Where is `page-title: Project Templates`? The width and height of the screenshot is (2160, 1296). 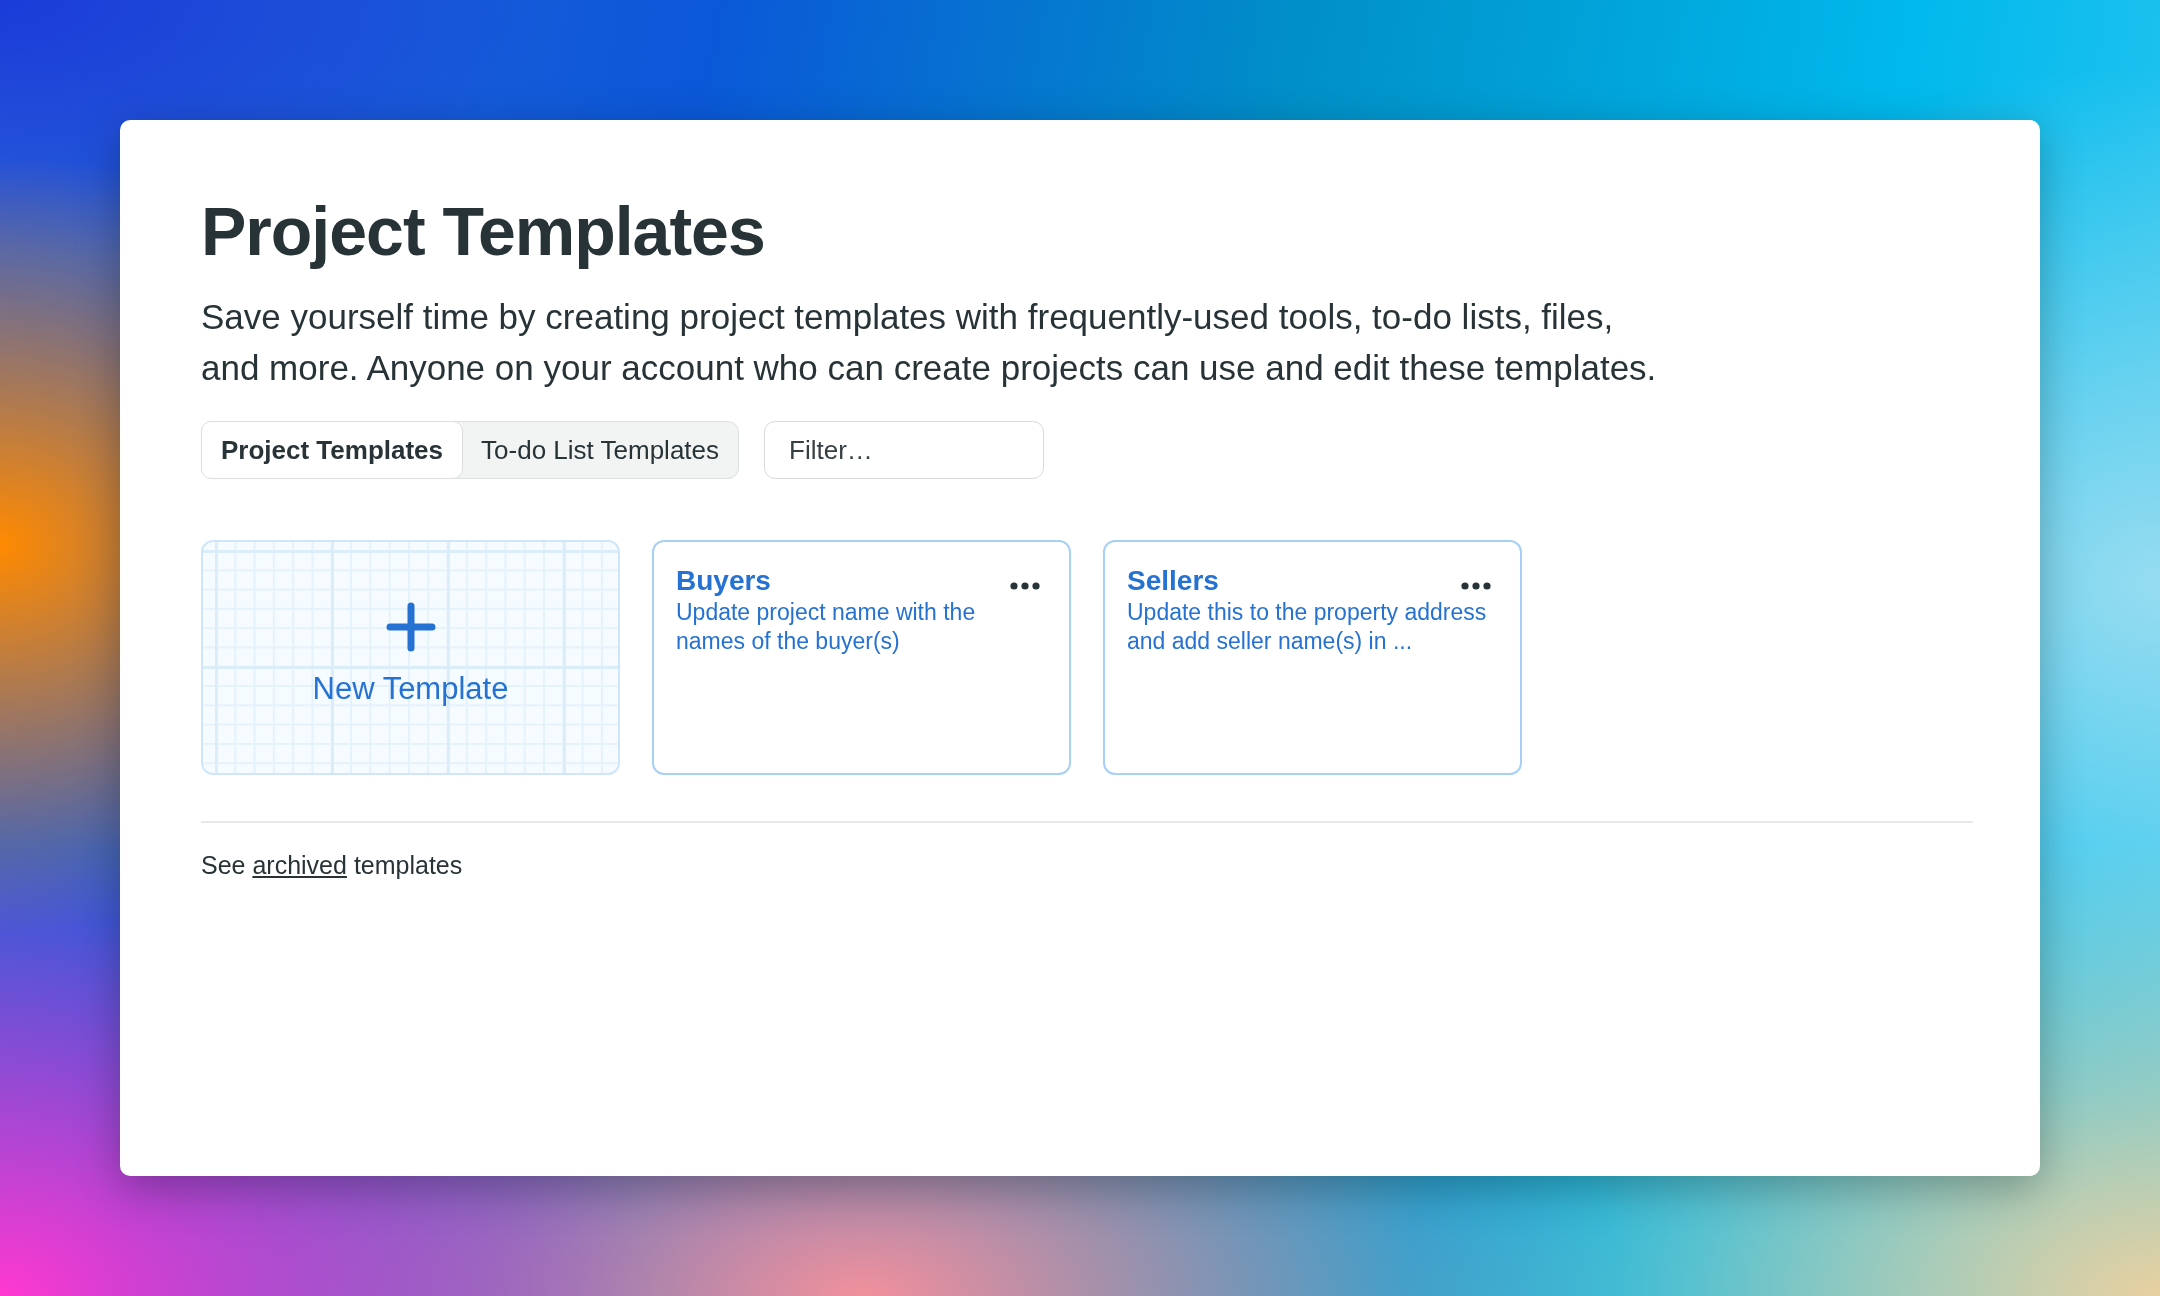
page-title: Project Templates is located at coordinates (483, 231).